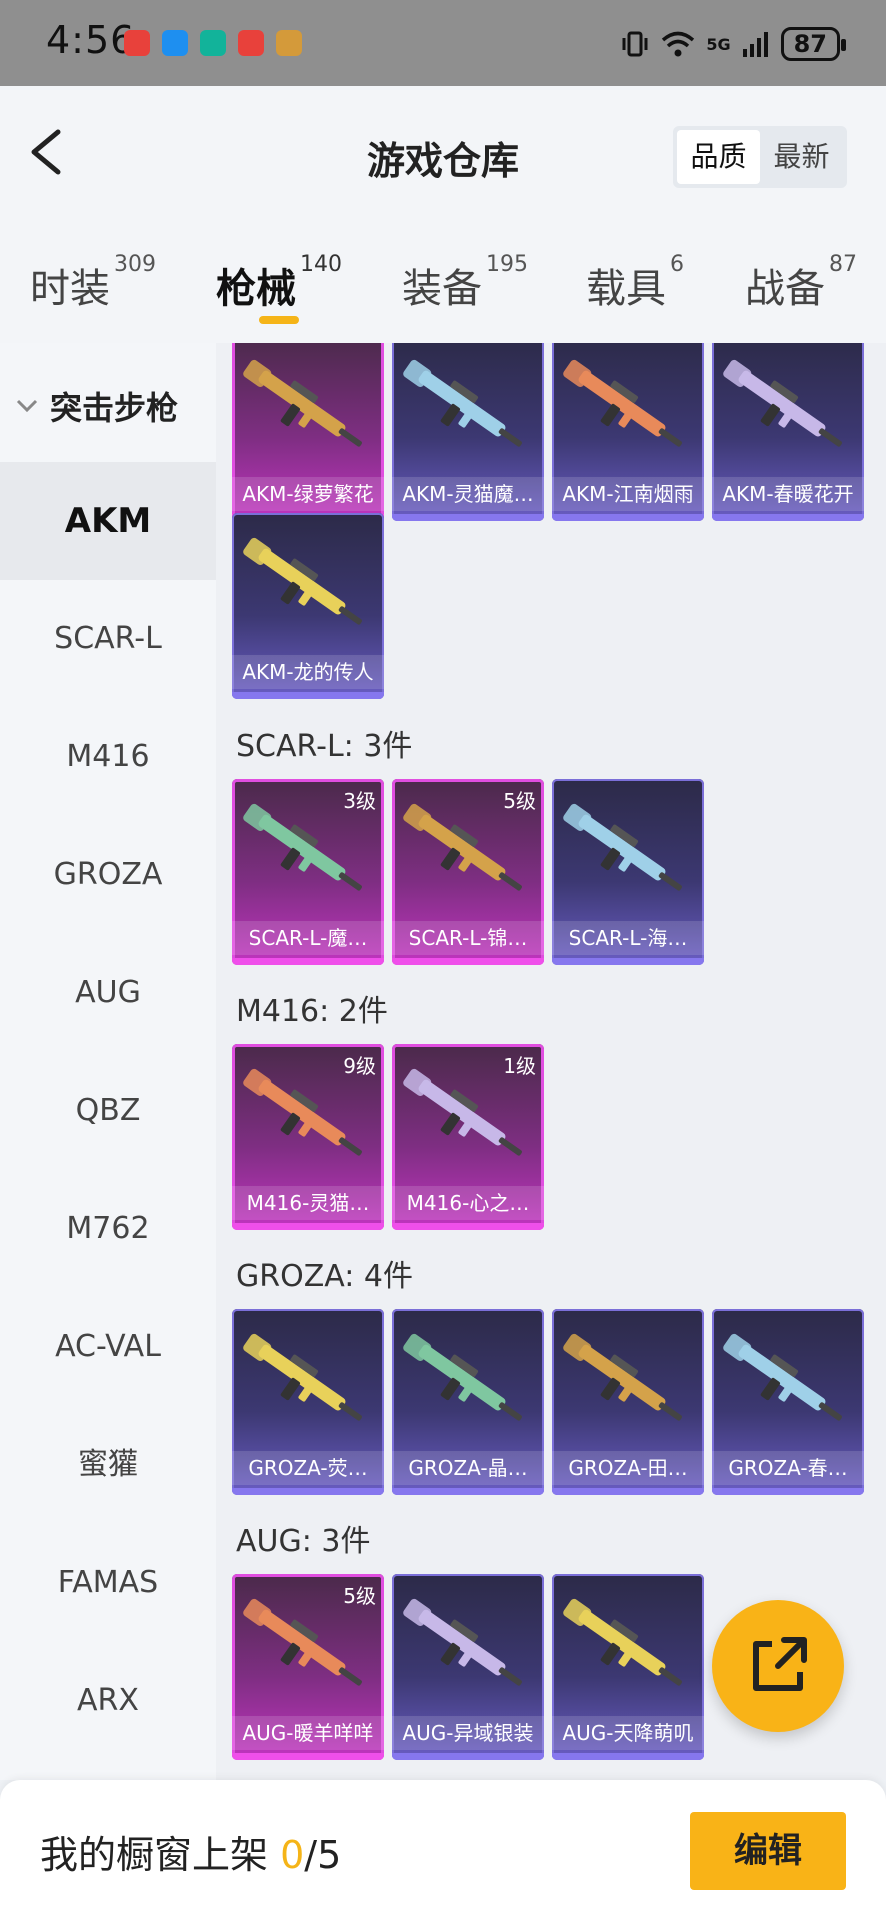  Describe the element at coordinates (801, 157) in the screenshot. I see `sort-option-latest: 最新` at that location.